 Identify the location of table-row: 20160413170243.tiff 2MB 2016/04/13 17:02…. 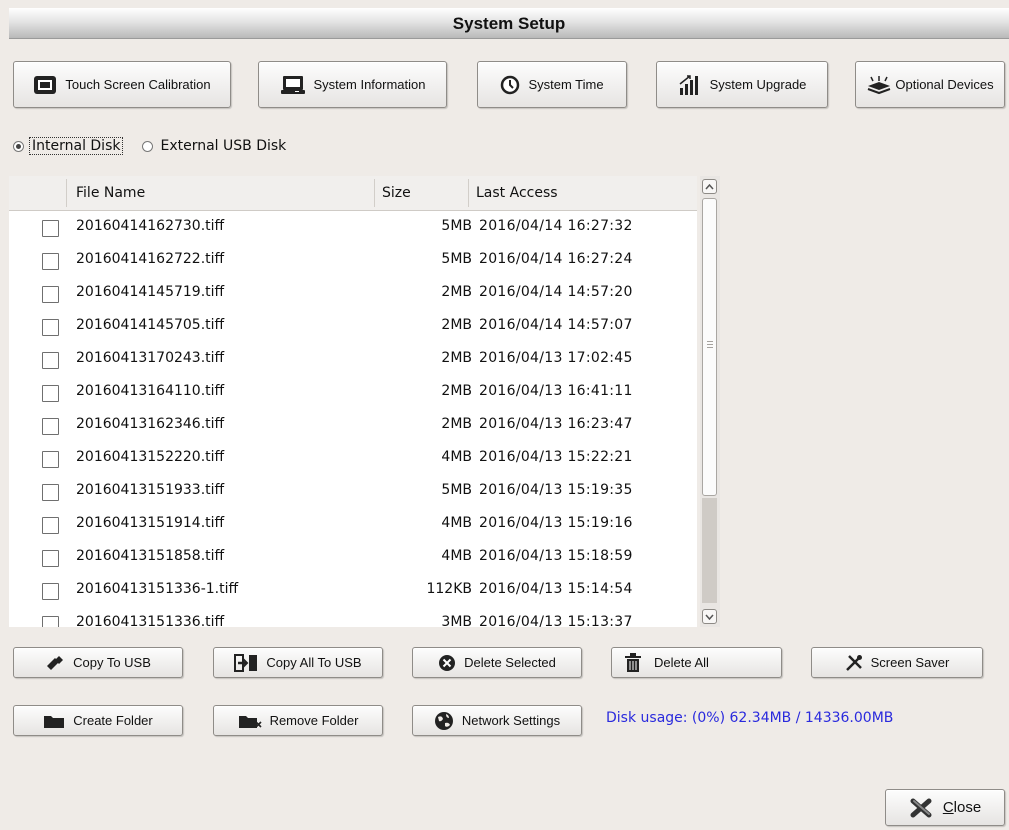
(353, 358).